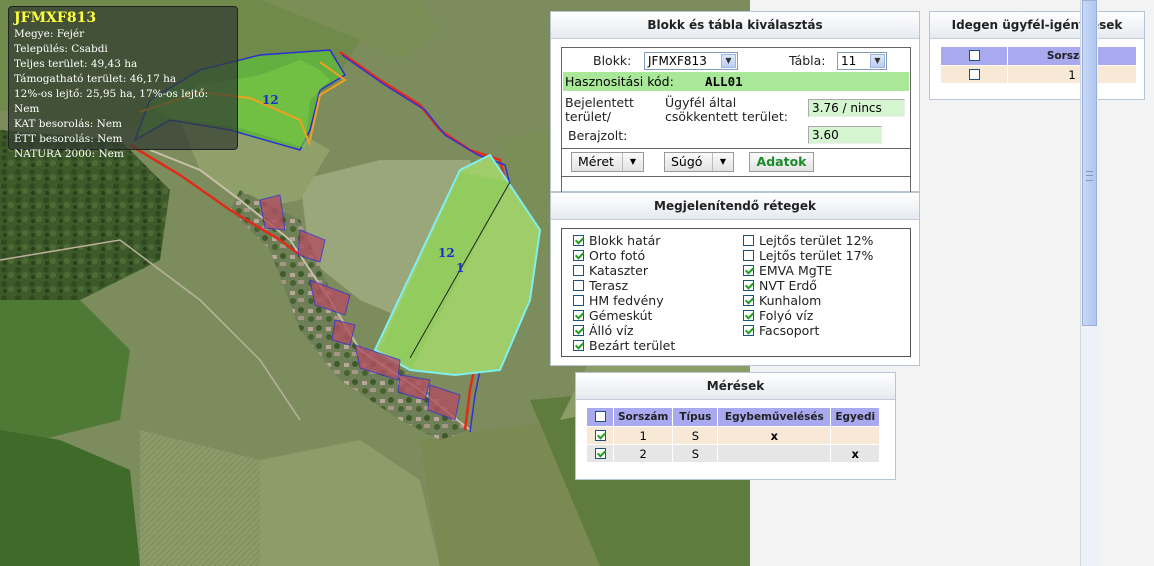 The height and width of the screenshot is (566, 1154). Describe the element at coordinates (609, 285) in the screenshot. I see `layer-label: Terasz` at that location.